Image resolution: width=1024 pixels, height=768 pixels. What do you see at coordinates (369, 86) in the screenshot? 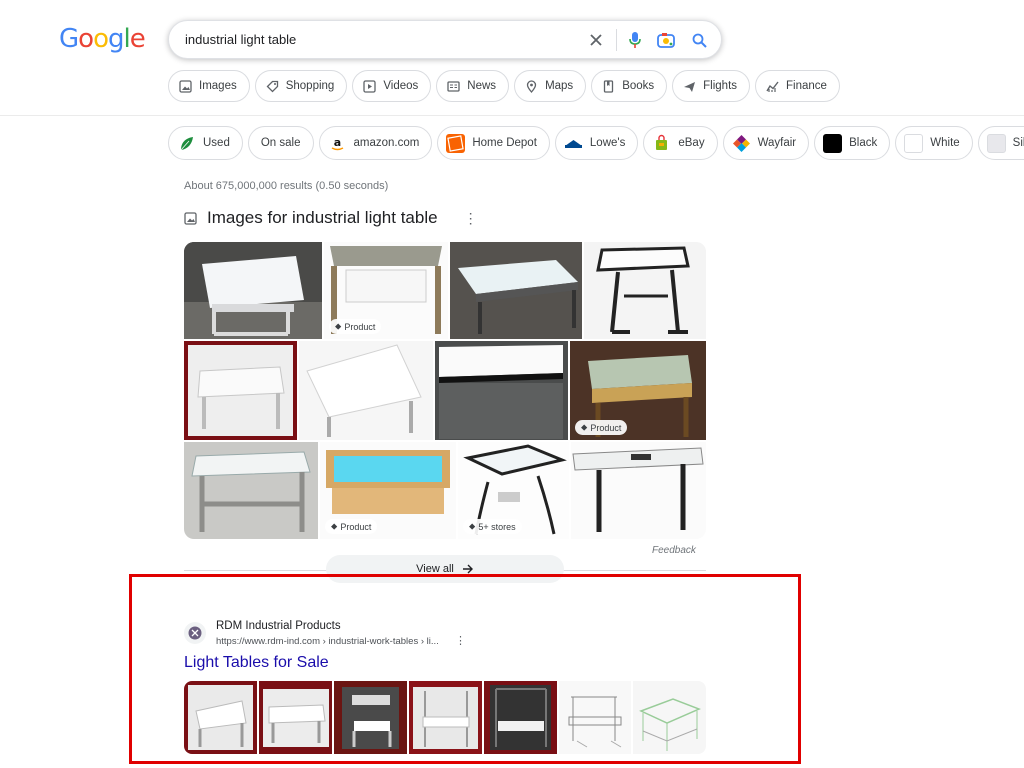
I see `play-icon` at bounding box center [369, 86].